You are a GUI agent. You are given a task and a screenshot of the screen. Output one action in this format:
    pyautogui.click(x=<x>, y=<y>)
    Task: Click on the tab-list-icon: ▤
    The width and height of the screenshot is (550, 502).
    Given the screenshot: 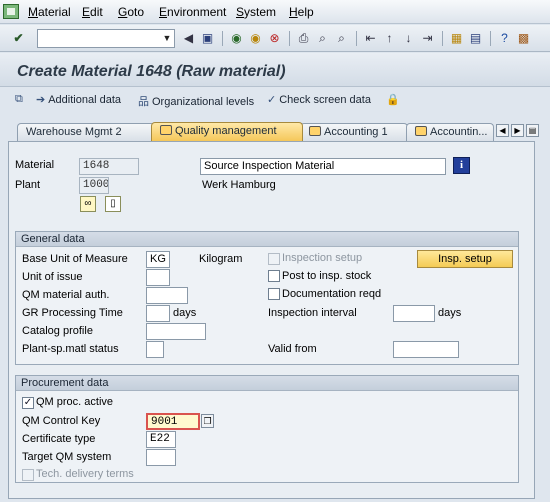 What is the action you would take?
    pyautogui.click(x=532, y=130)
    